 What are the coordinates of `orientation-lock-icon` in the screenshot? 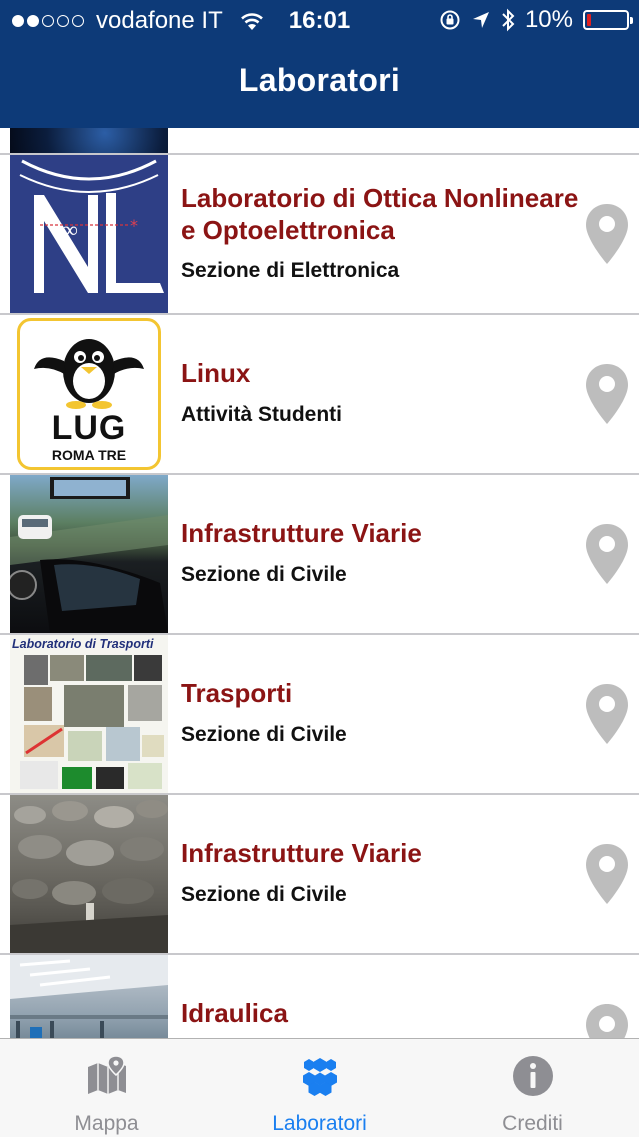 It's located at (450, 20).